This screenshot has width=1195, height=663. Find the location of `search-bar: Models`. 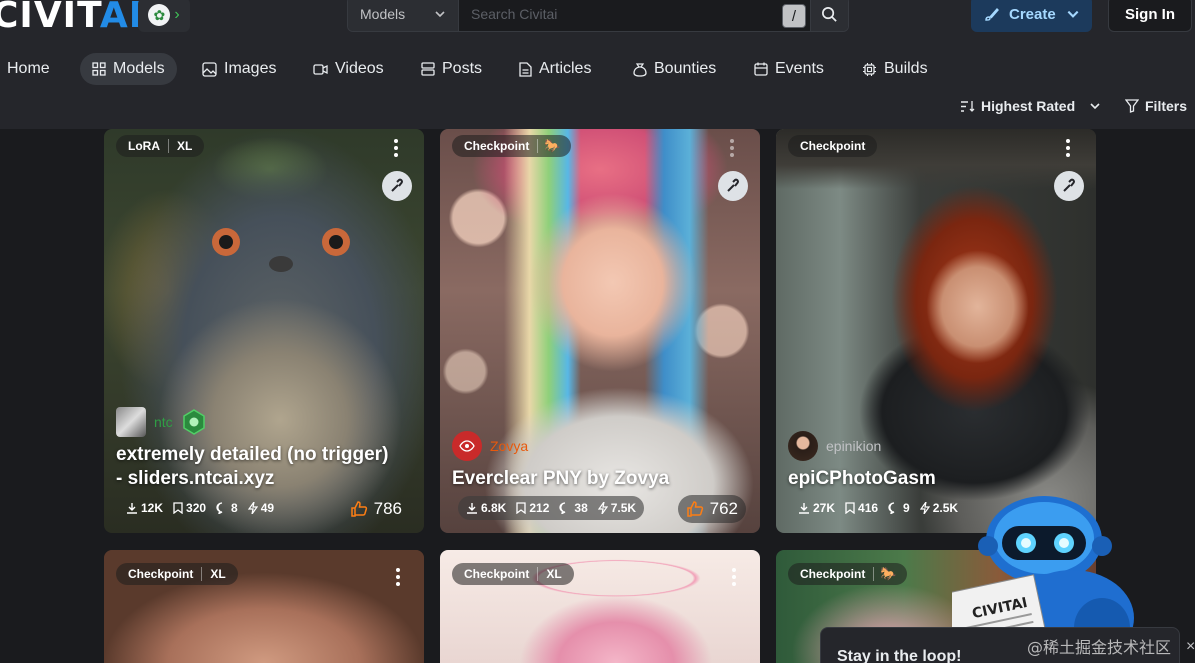

search-bar: Models is located at coordinates (598, 16).